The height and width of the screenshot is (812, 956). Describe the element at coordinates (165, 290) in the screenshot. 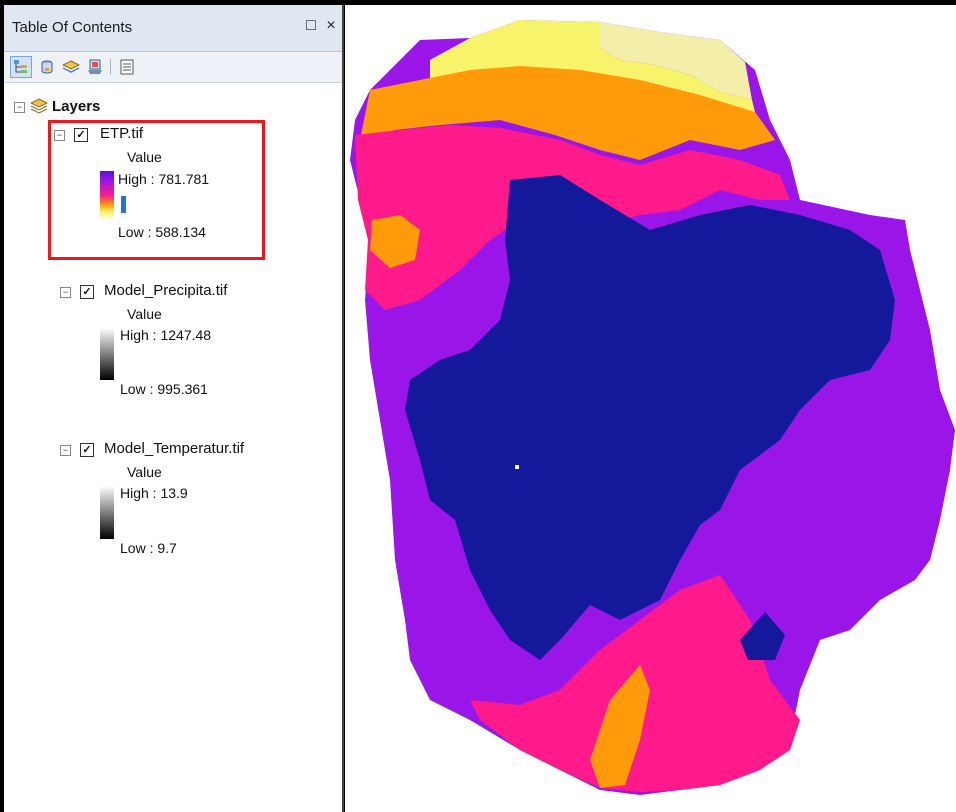

I see `layer-name-precipitation: Model_Precipita.tif` at that location.